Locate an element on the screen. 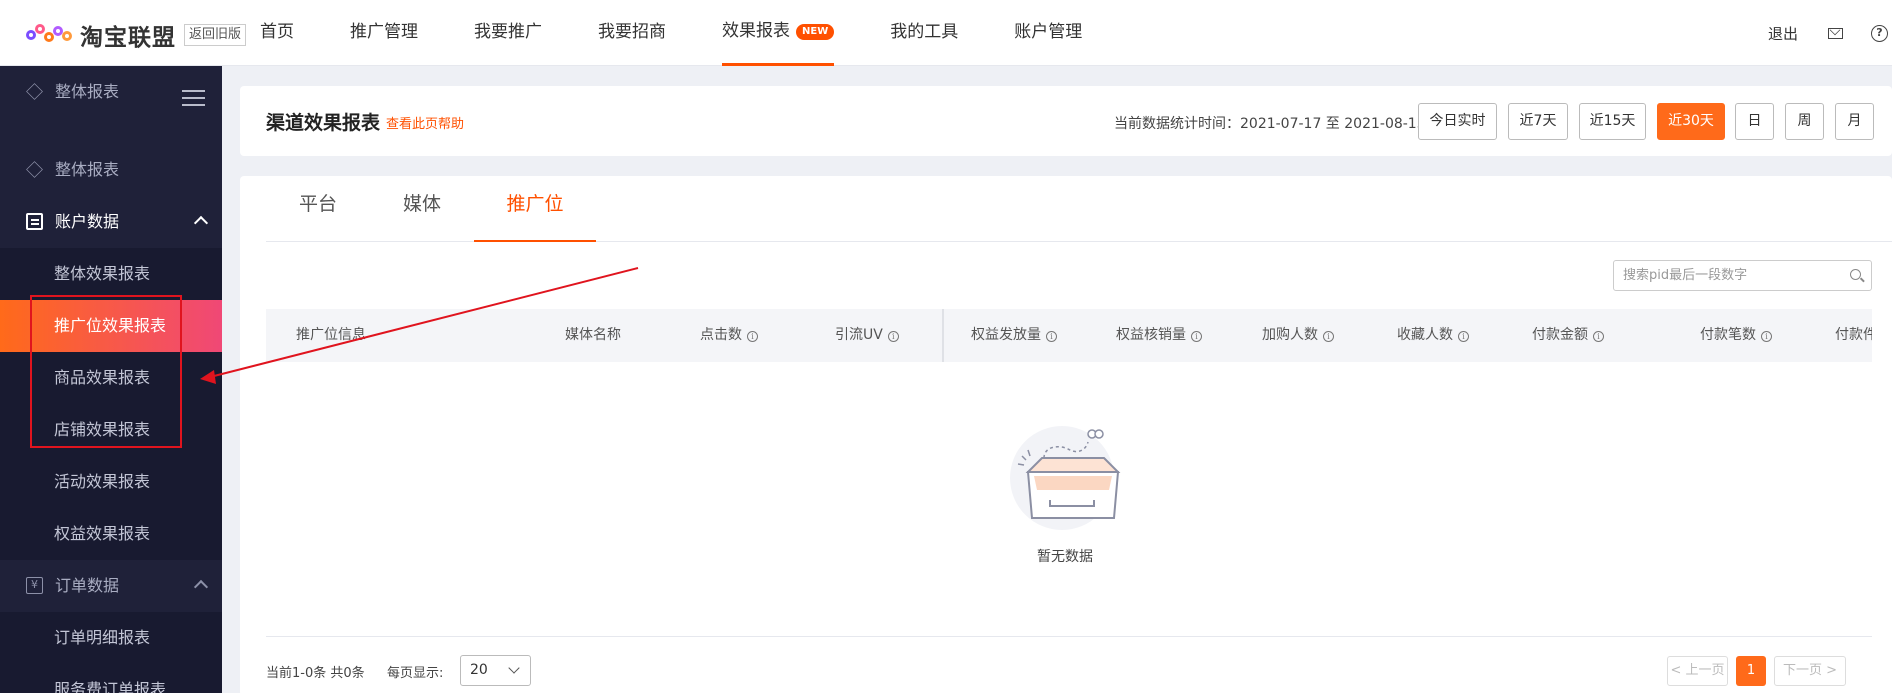 The image size is (1892, 693). column-uv: 引流UV i is located at coordinates (867, 335).